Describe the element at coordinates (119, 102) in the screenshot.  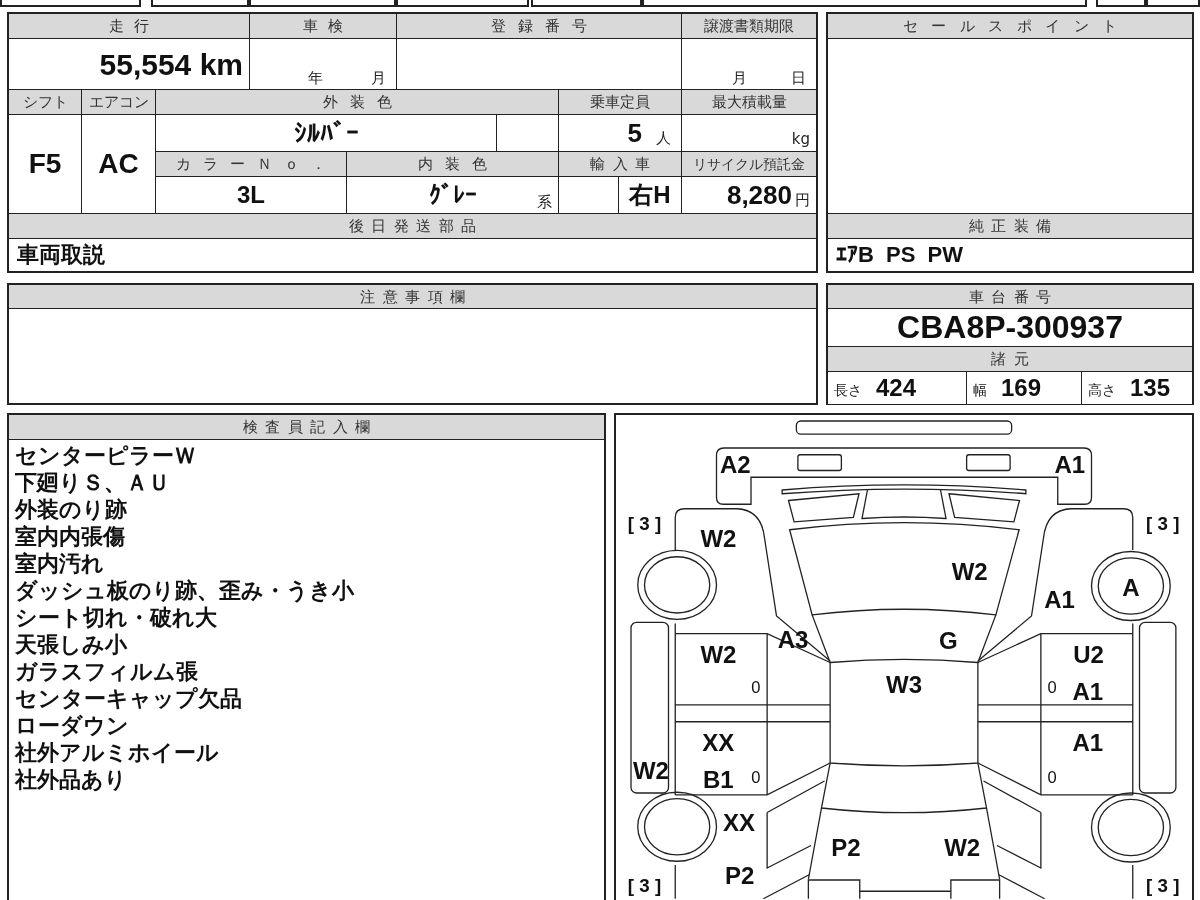
I see `field-label: エアコン` at that location.